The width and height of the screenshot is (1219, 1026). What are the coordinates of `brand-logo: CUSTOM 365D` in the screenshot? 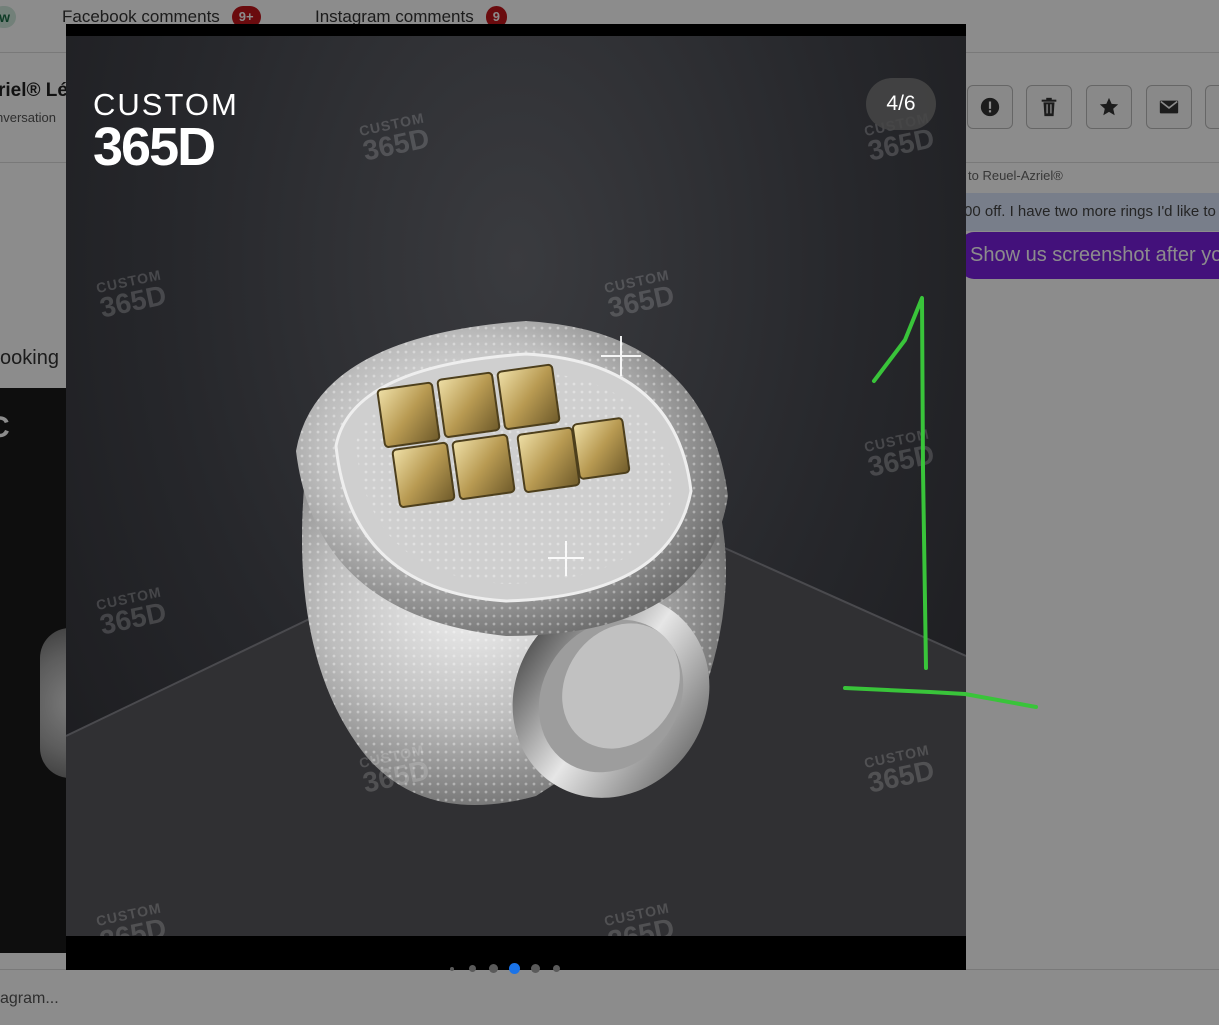 It's located at (166, 132).